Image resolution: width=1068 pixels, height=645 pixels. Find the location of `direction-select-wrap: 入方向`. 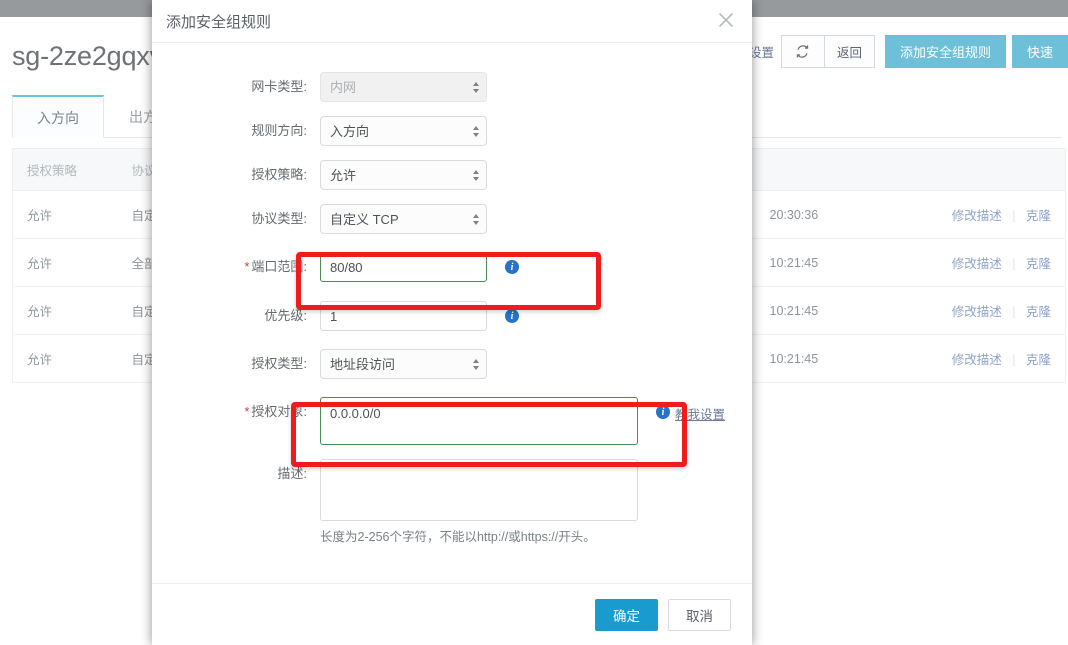

direction-select-wrap: 入方向 is located at coordinates (403, 131).